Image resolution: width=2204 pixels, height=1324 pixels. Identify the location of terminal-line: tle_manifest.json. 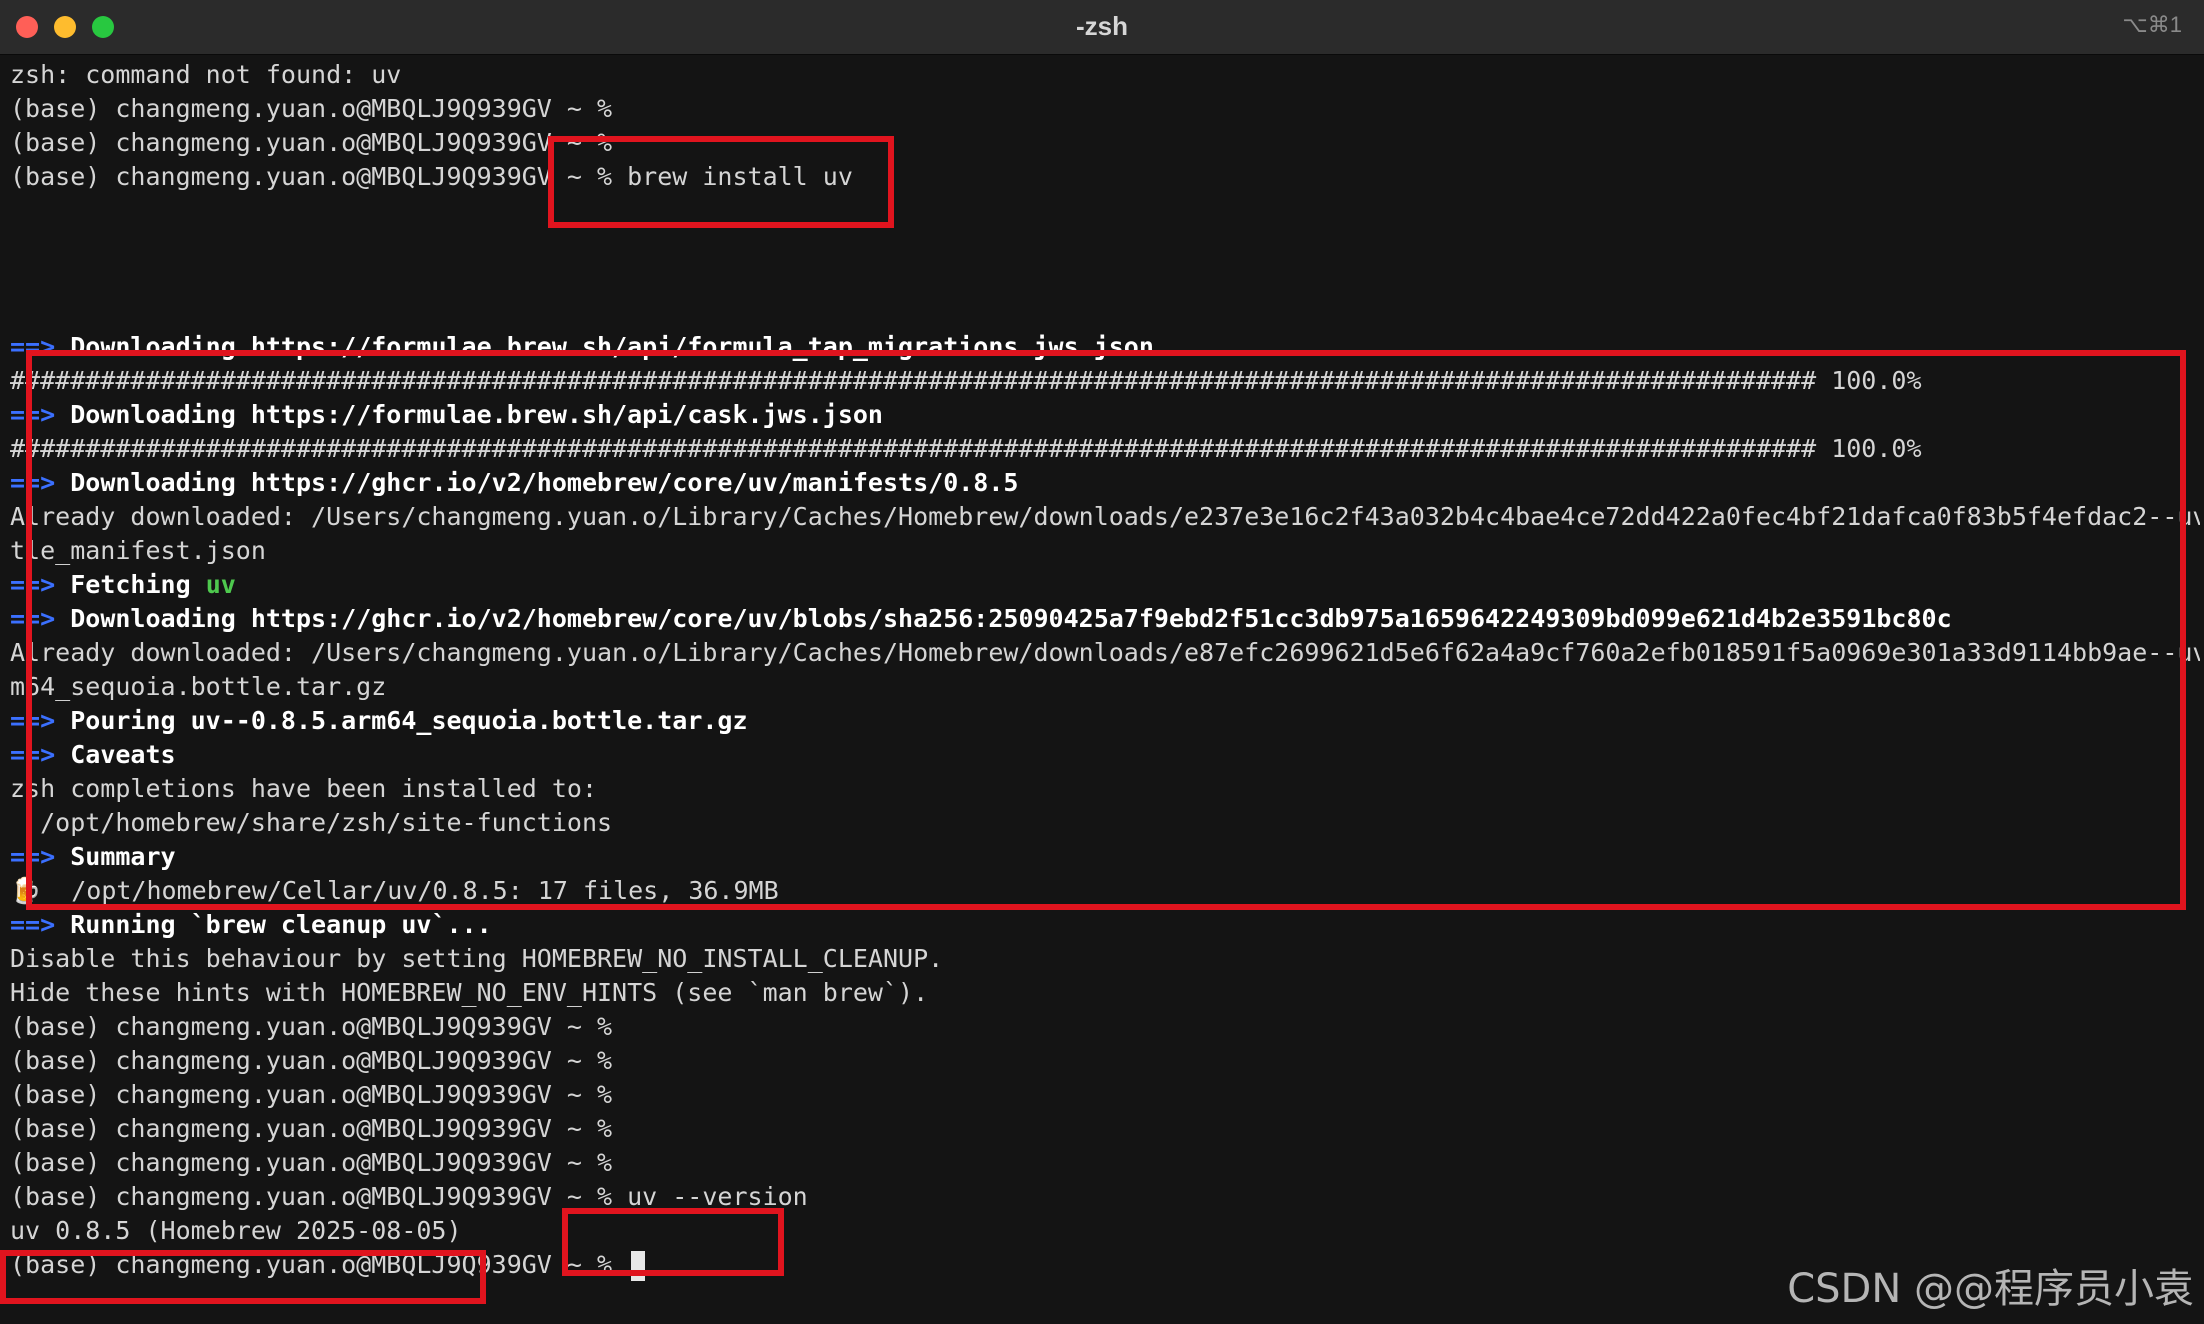
(1105, 551).